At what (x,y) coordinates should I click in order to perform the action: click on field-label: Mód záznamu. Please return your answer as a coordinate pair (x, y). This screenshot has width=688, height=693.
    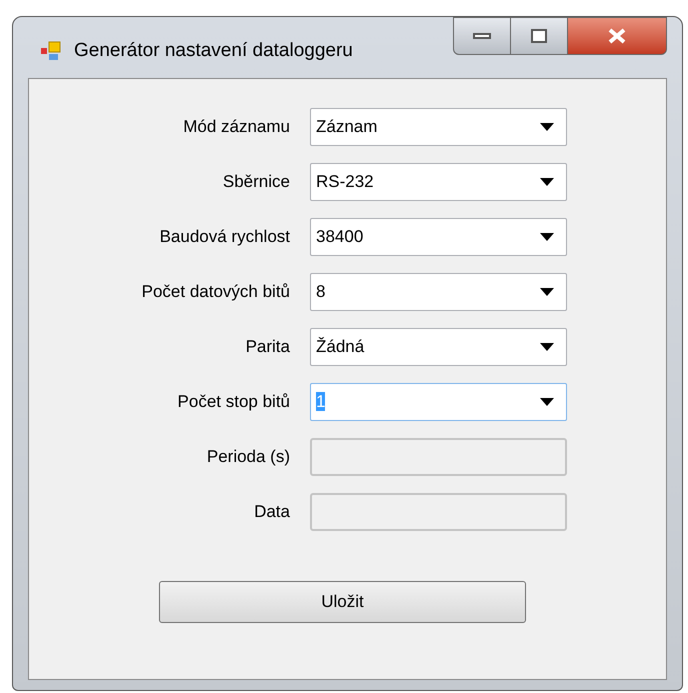
    Looking at the image, I should click on (236, 127).